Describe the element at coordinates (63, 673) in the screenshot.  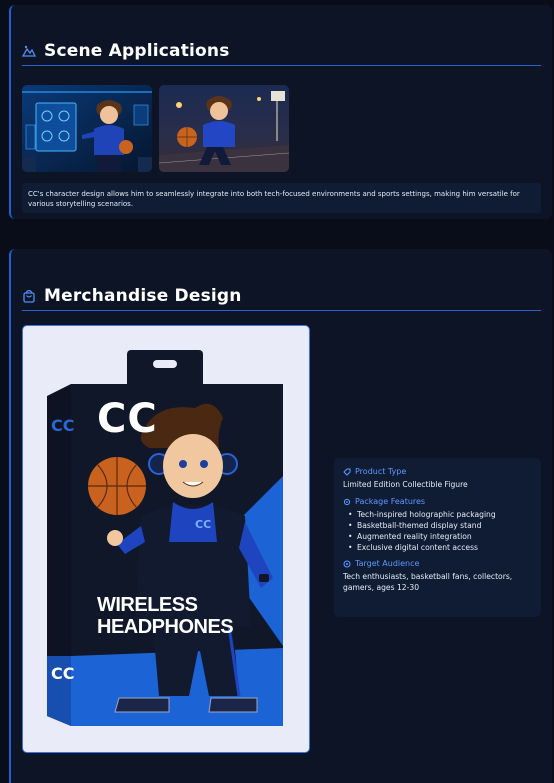
I see `box-side-logo-bottom: CC` at that location.